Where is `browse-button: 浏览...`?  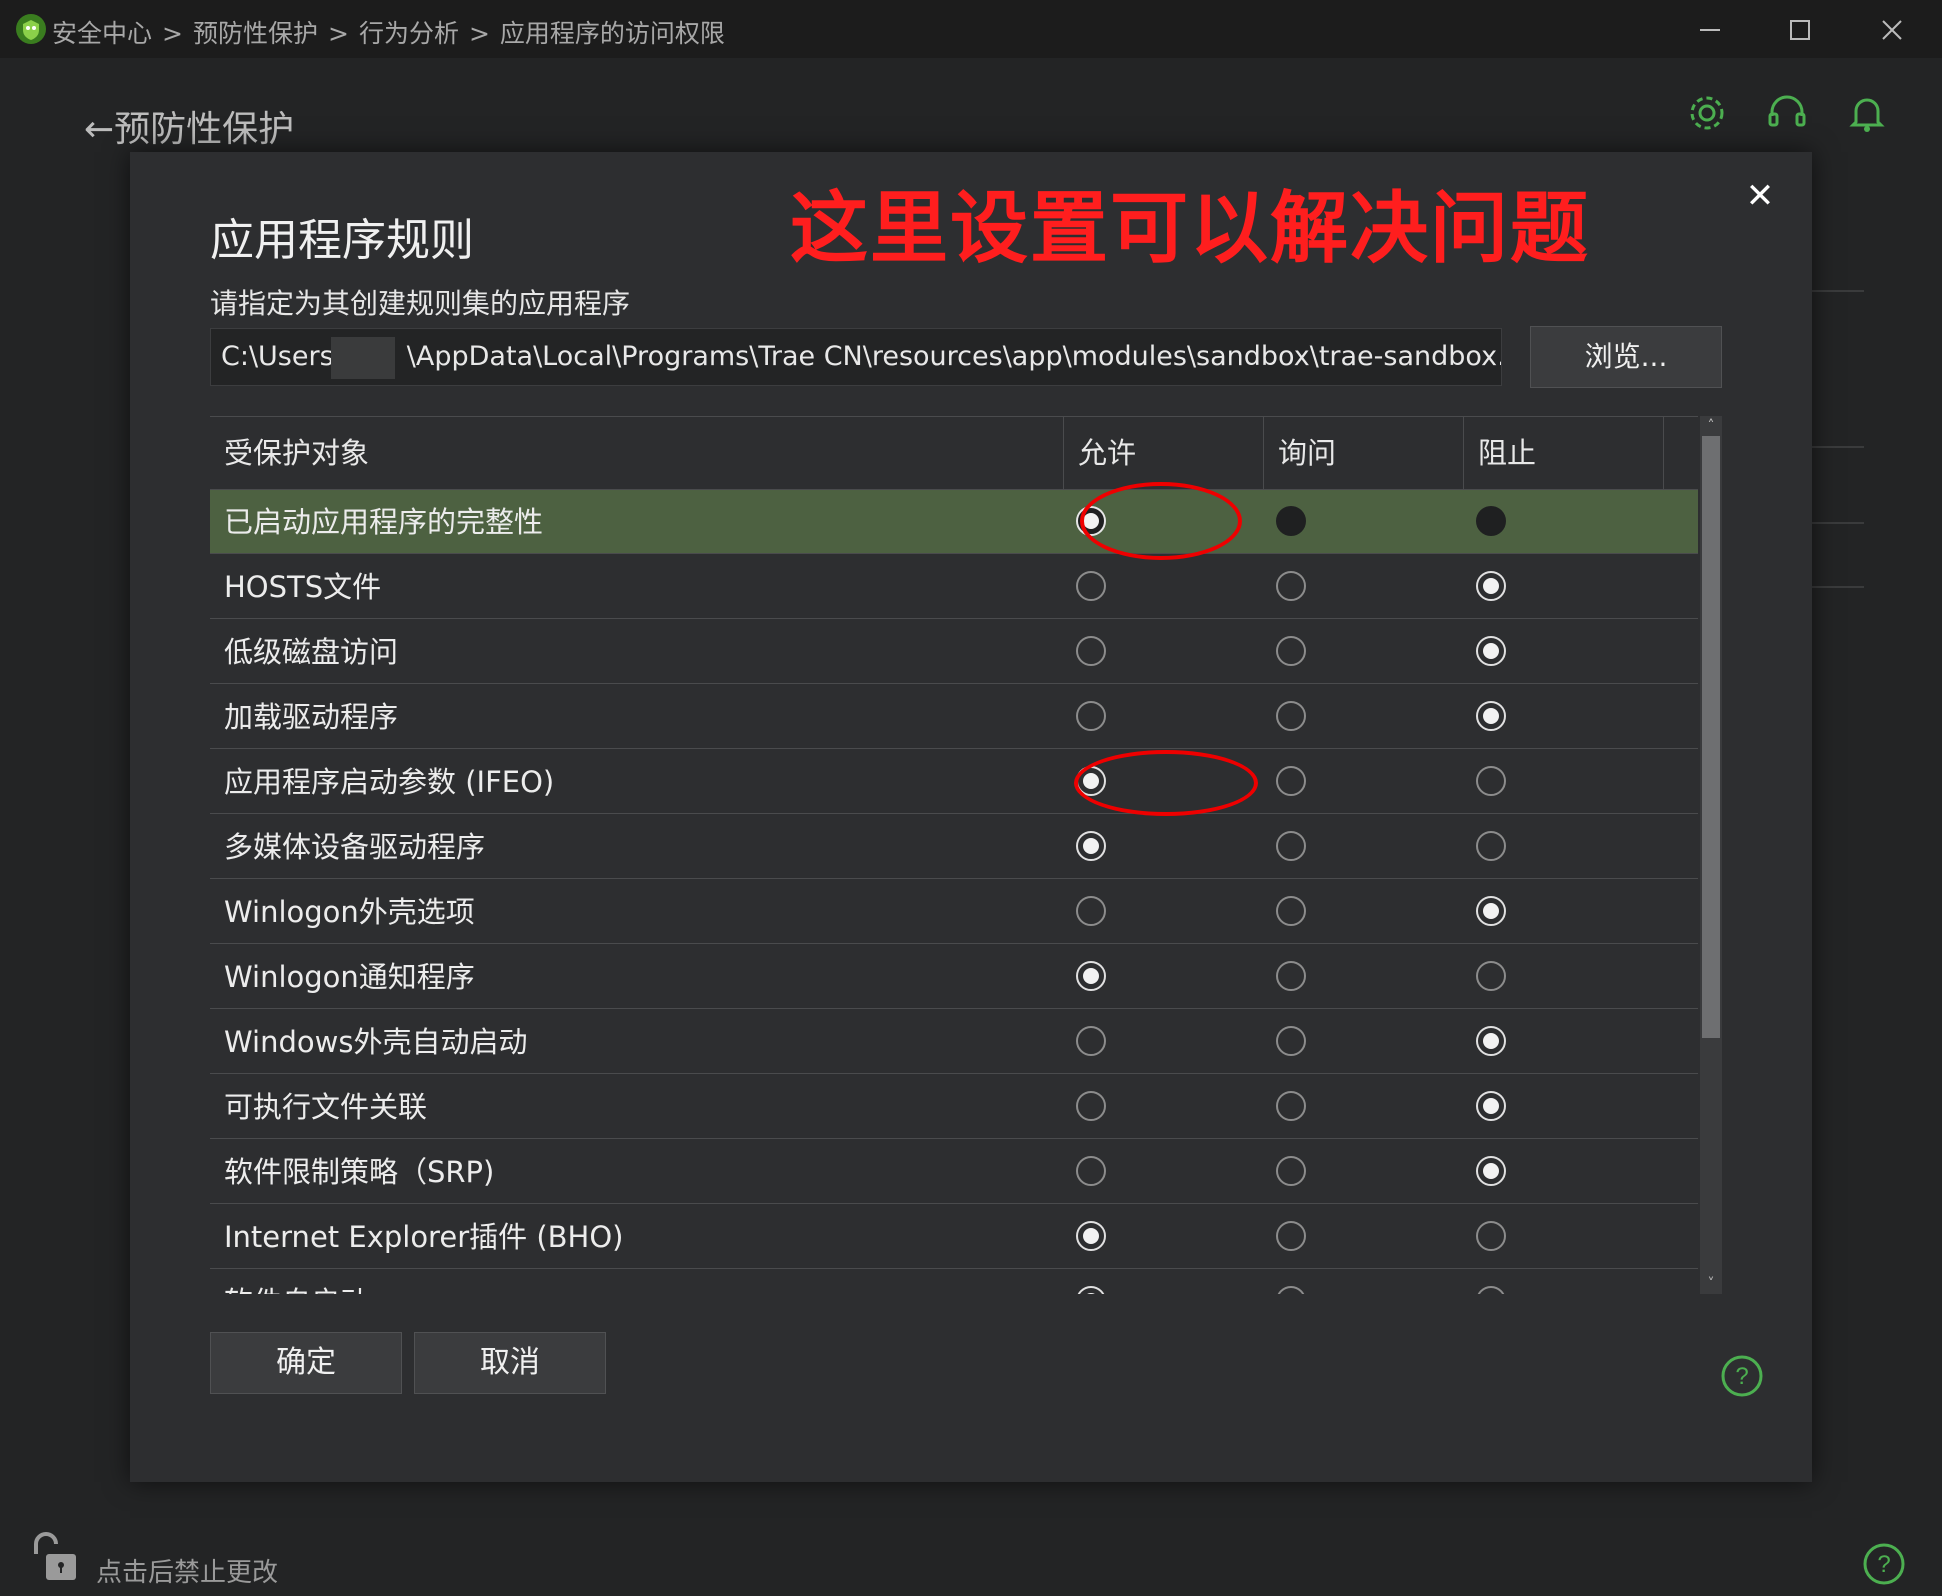 browse-button: 浏览... is located at coordinates (1626, 357).